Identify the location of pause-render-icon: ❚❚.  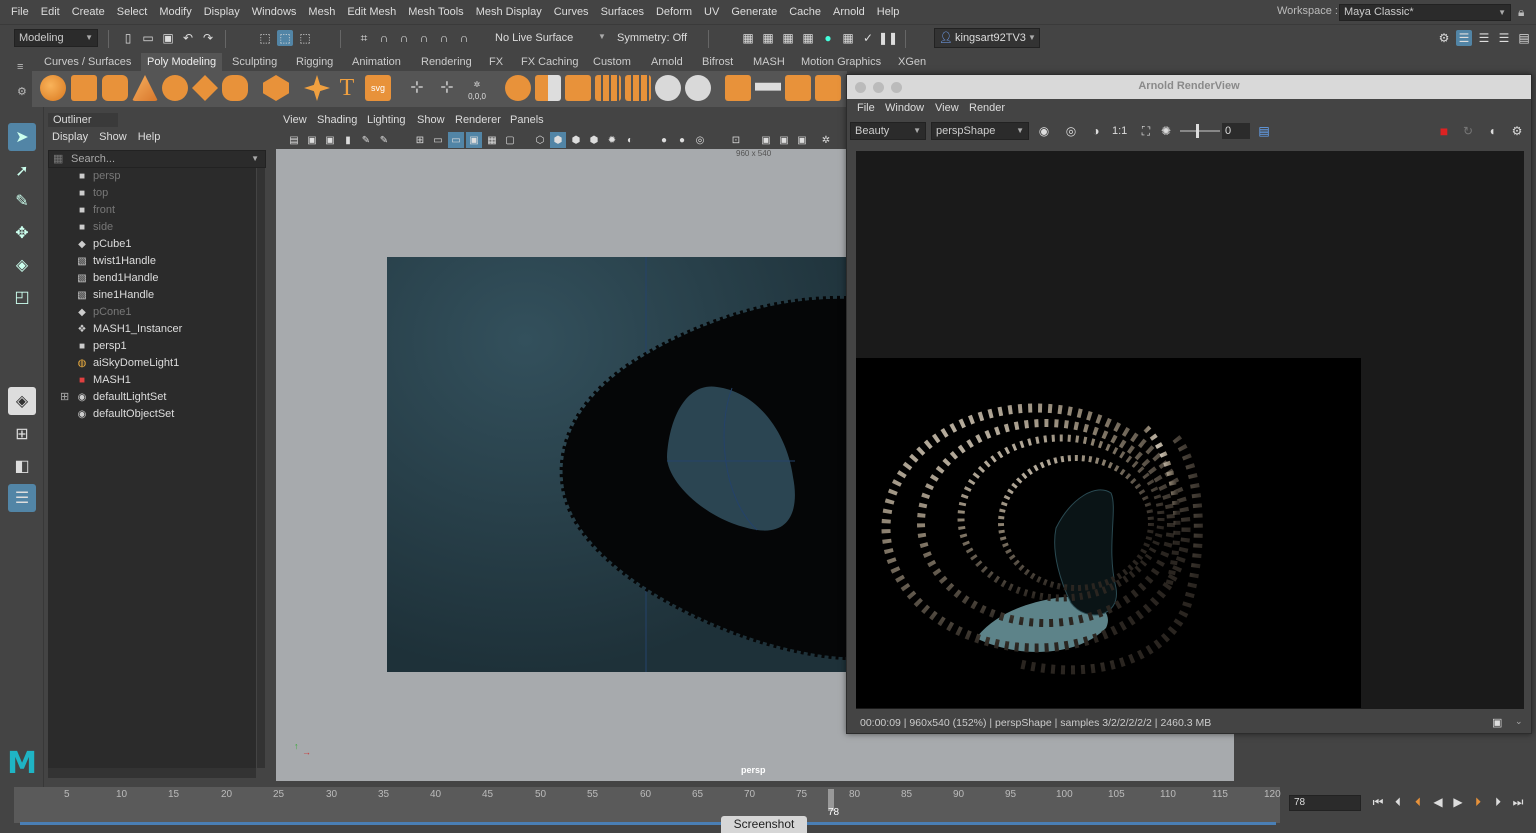
(888, 38).